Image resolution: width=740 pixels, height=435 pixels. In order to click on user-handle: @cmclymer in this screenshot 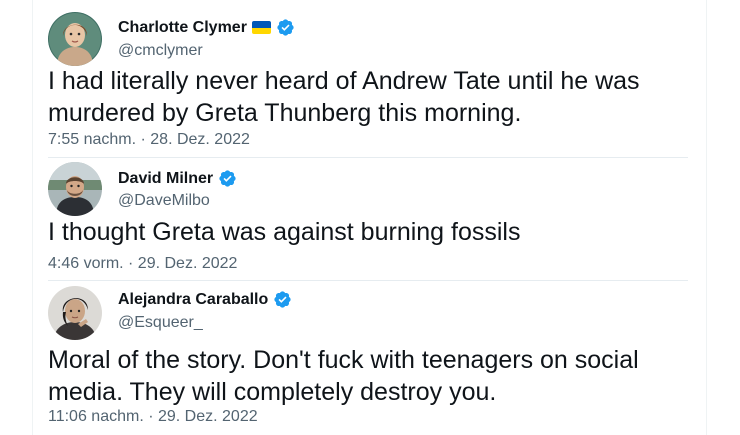, I will do `click(160, 51)`.